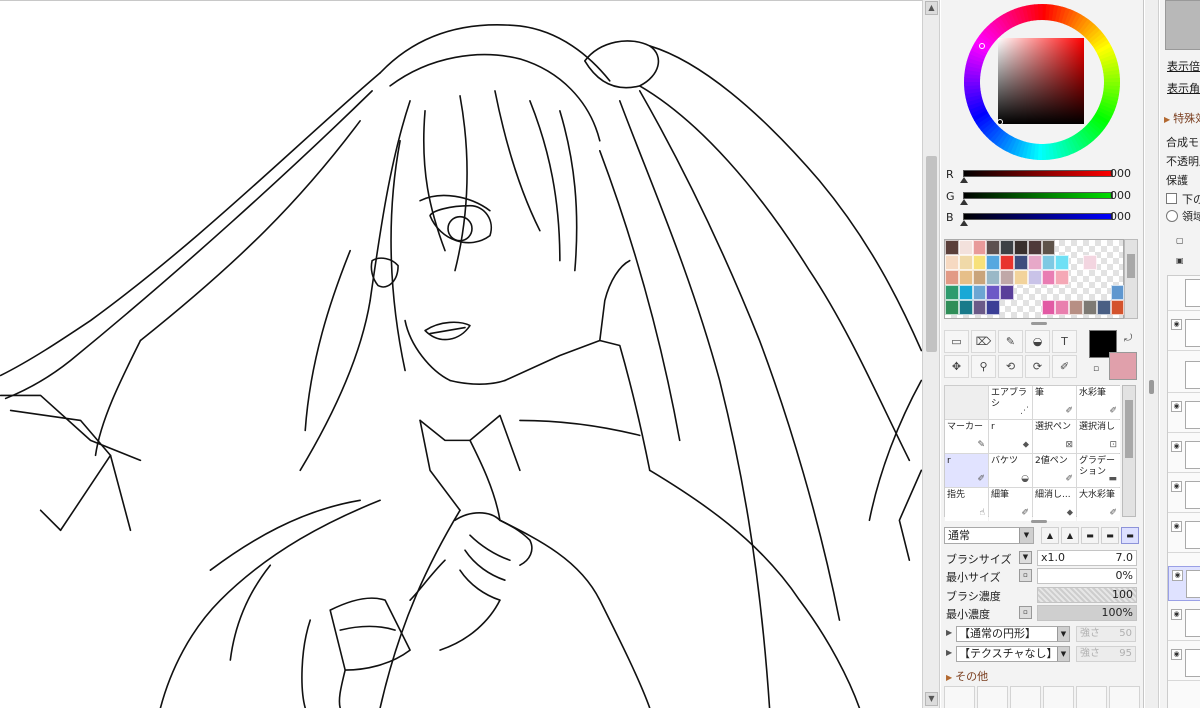 This screenshot has width=1200, height=708. Describe the element at coordinates (1098, 504) in the screenshot. I see `brush-slot: 大水彩筆 ✐` at that location.